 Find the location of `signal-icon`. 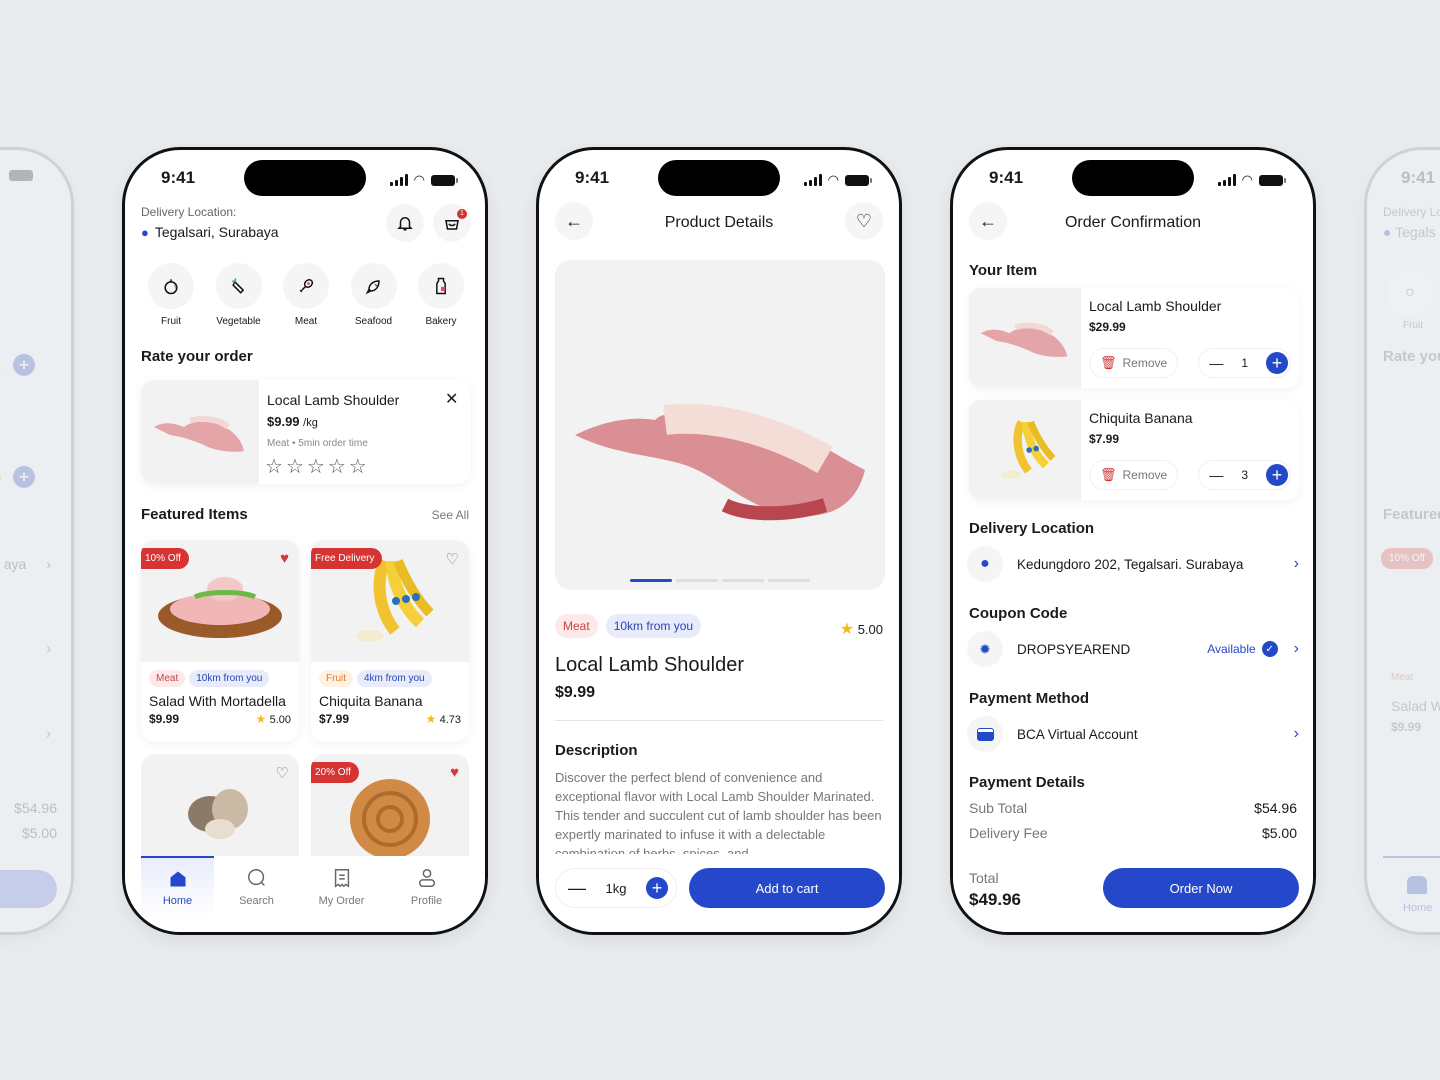

signal-icon is located at coordinates (1226, 180).